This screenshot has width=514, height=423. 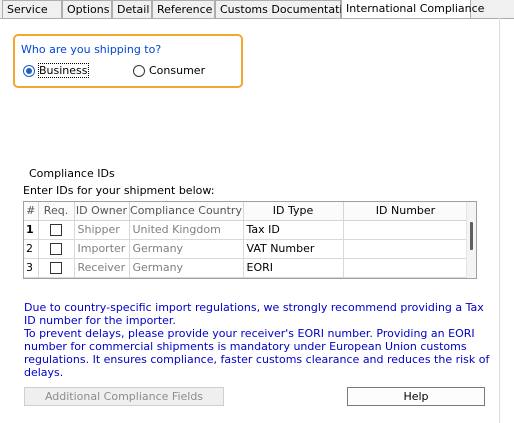 I want to click on radio-business: Business, so click(x=56, y=70).